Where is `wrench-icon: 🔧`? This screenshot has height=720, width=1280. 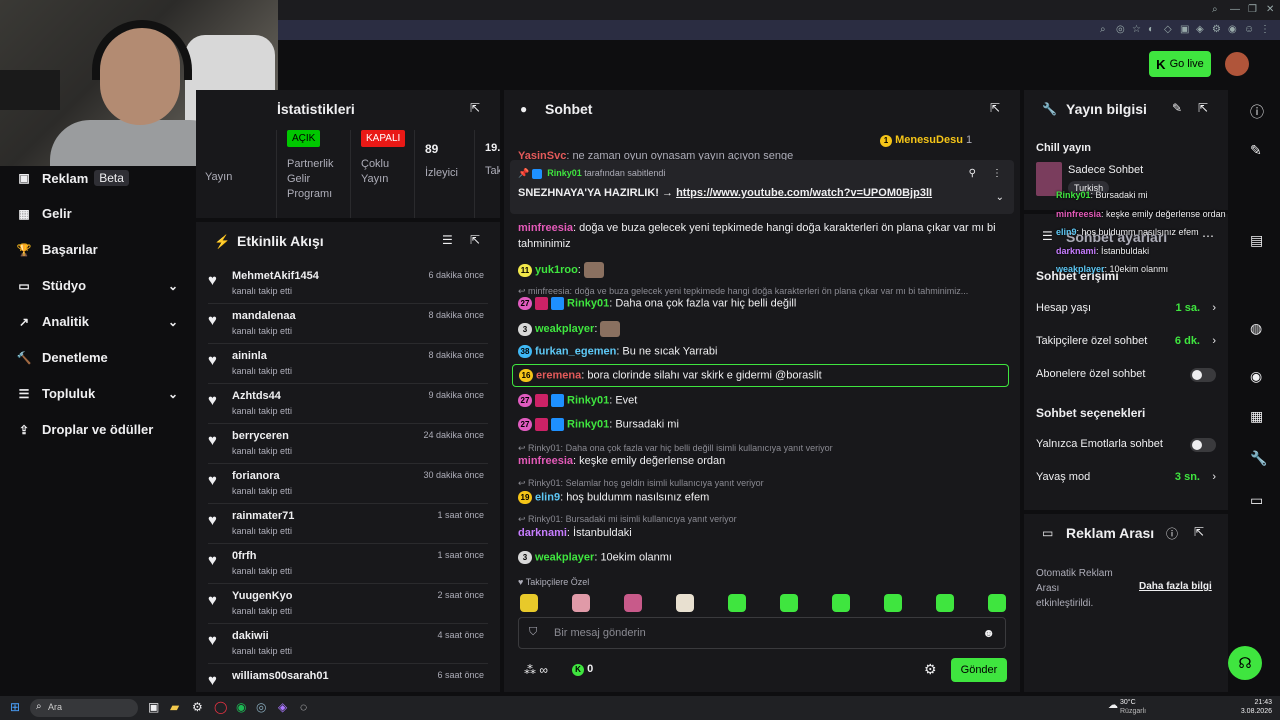 wrench-icon: 🔧 is located at coordinates (1258, 458).